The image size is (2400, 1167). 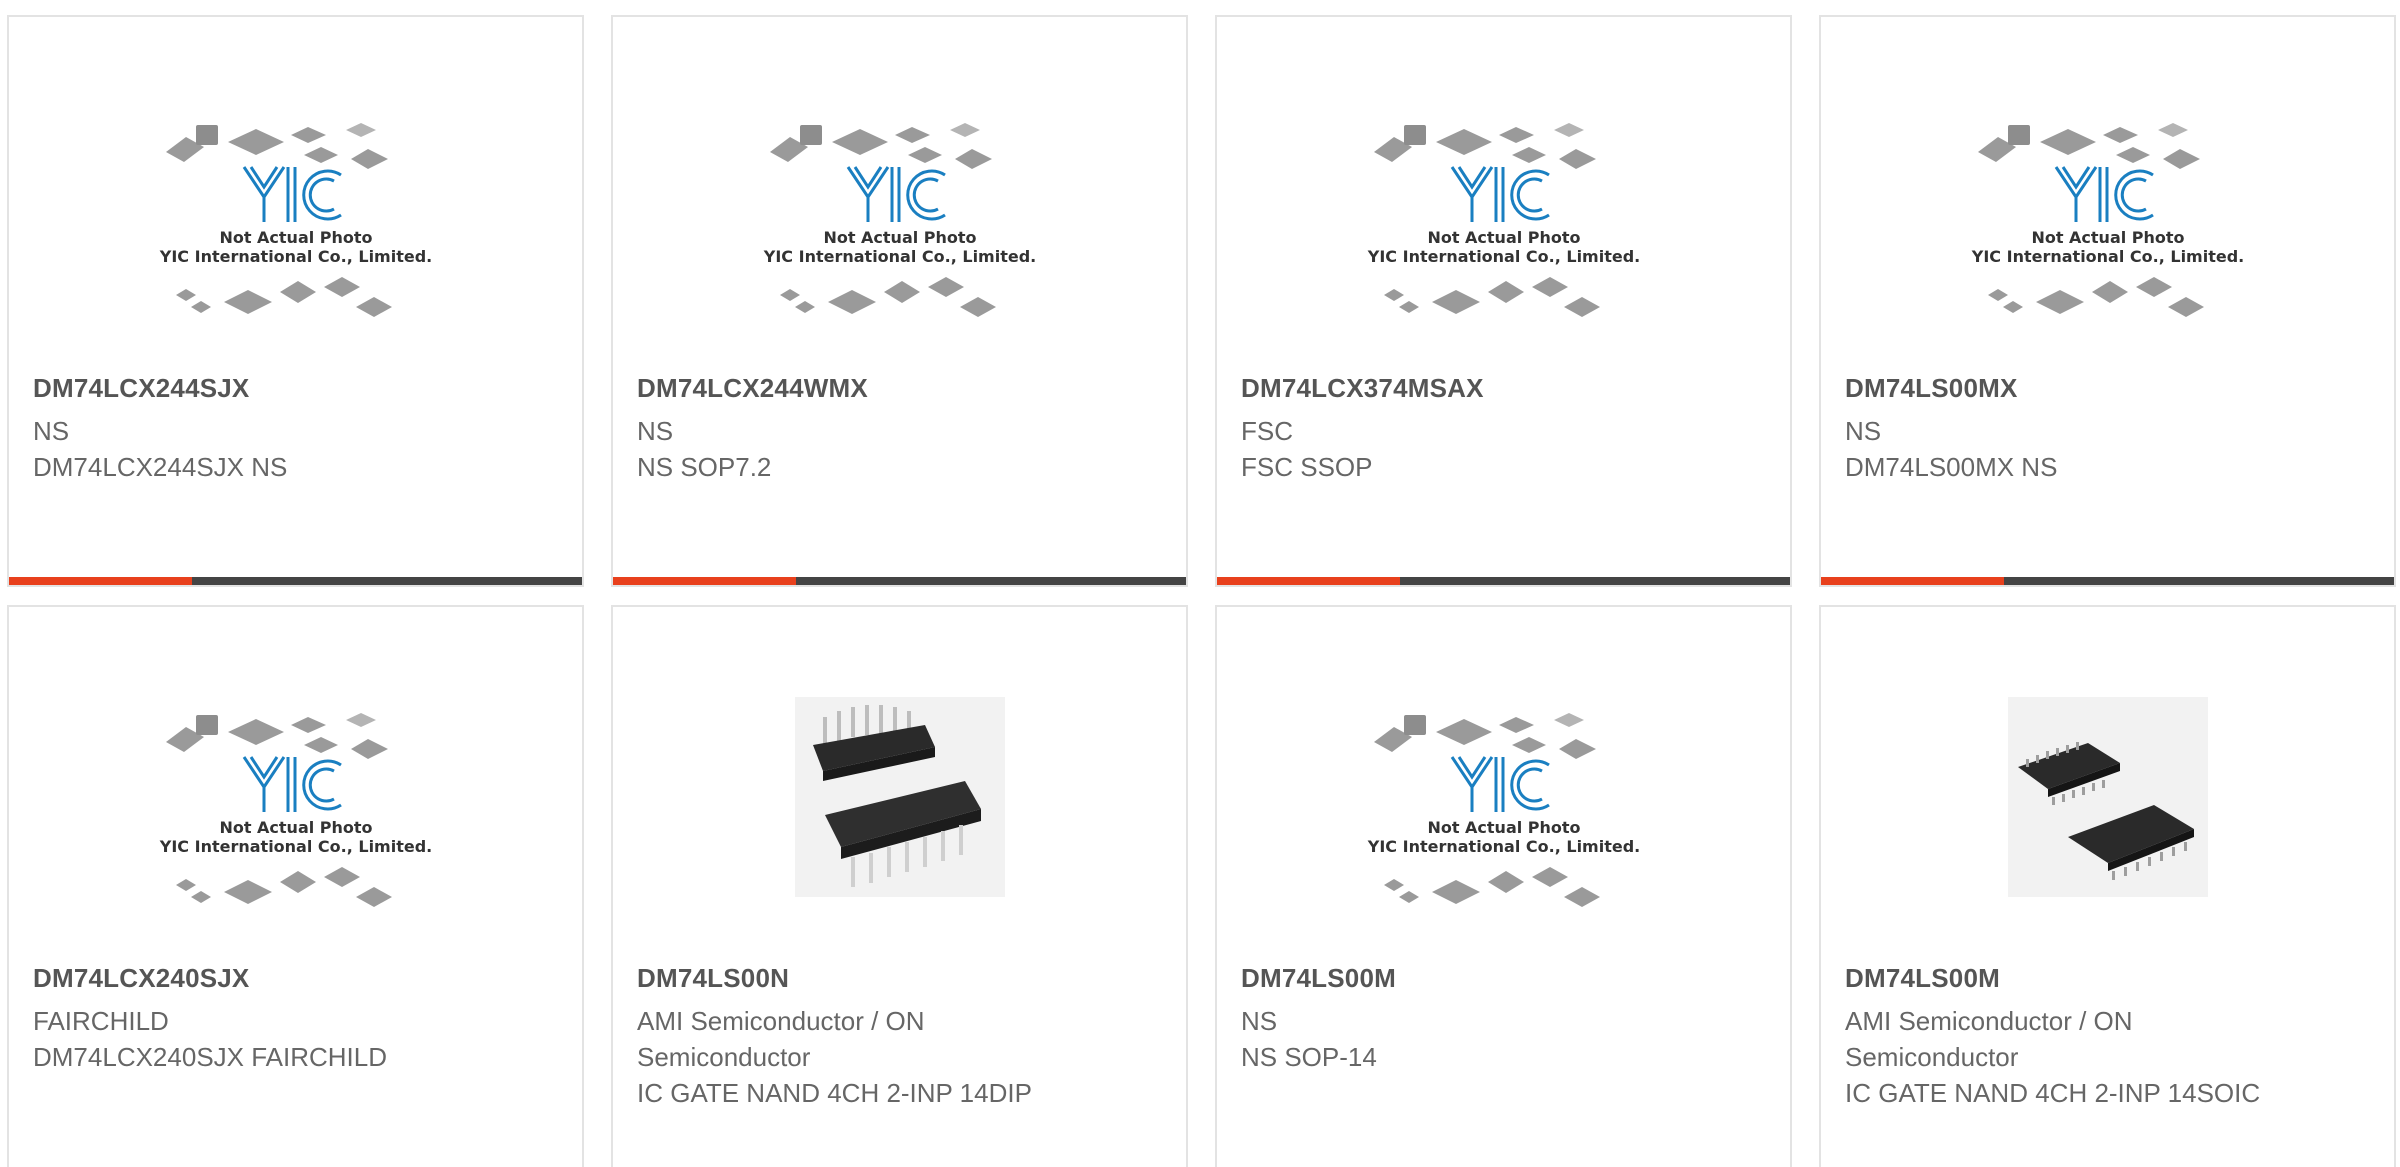 What do you see at coordinates (2053, 1093) in the screenshot?
I see `product-description: IC GATE NAND 4CH 2-INP 14SOIC` at bounding box center [2053, 1093].